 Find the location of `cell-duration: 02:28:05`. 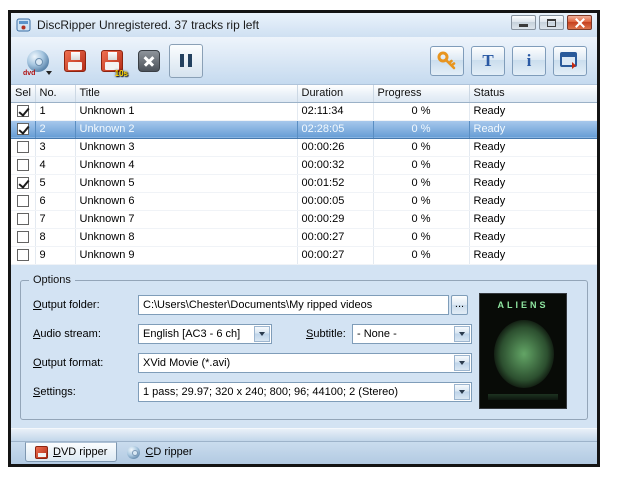

cell-duration: 02:28:05 is located at coordinates (335, 129).